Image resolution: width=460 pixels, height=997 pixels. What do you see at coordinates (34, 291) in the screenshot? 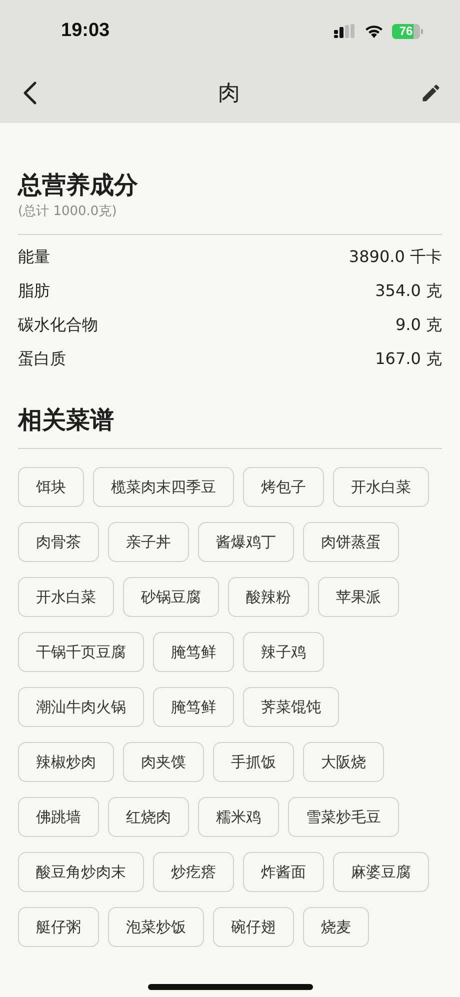
I see `nutrient-label: 脂肪` at bounding box center [34, 291].